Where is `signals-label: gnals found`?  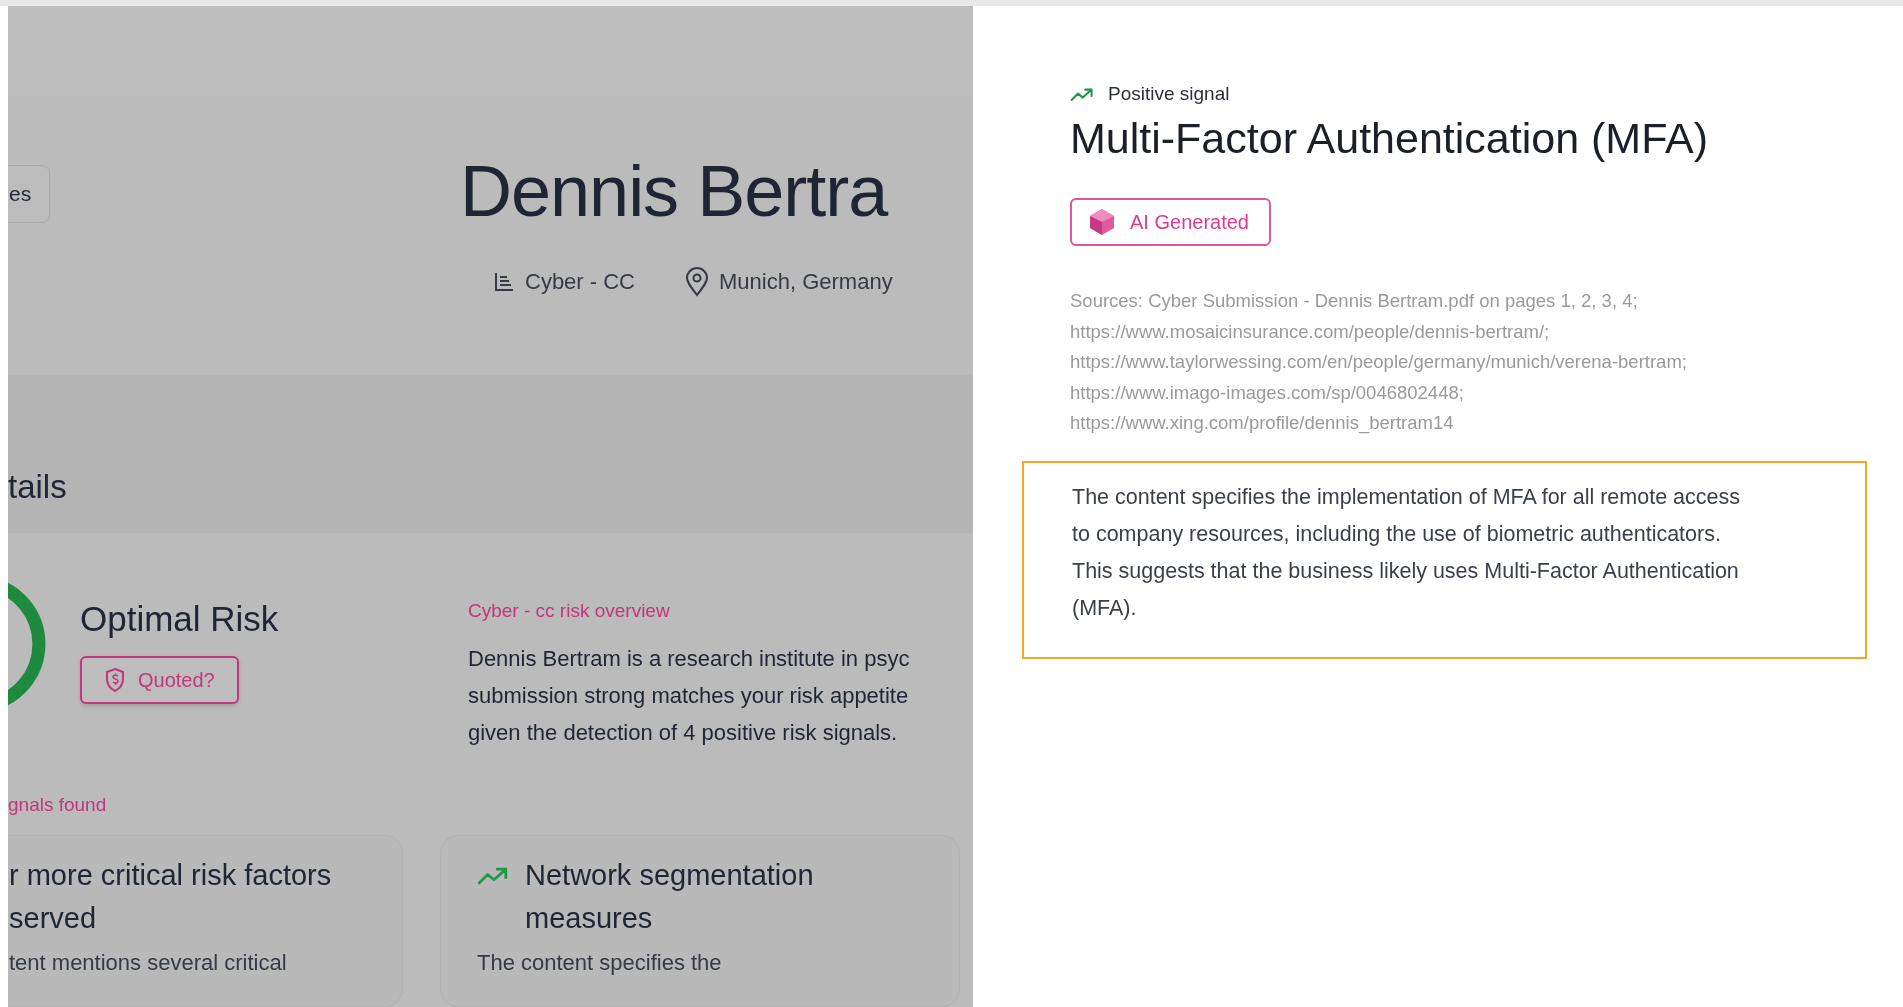
signals-label: gnals found is located at coordinates (57, 804).